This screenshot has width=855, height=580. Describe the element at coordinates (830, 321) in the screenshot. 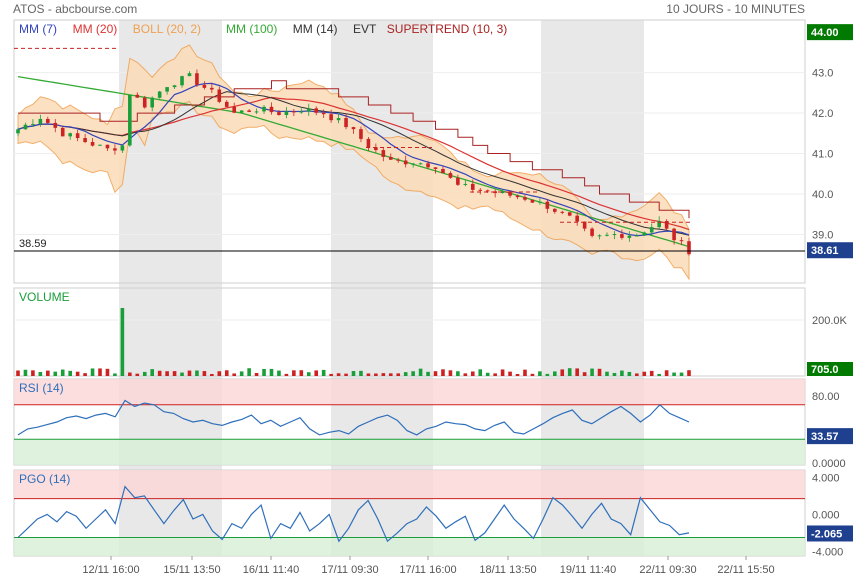

I see `volume-ytick-label: 200.0K` at that location.